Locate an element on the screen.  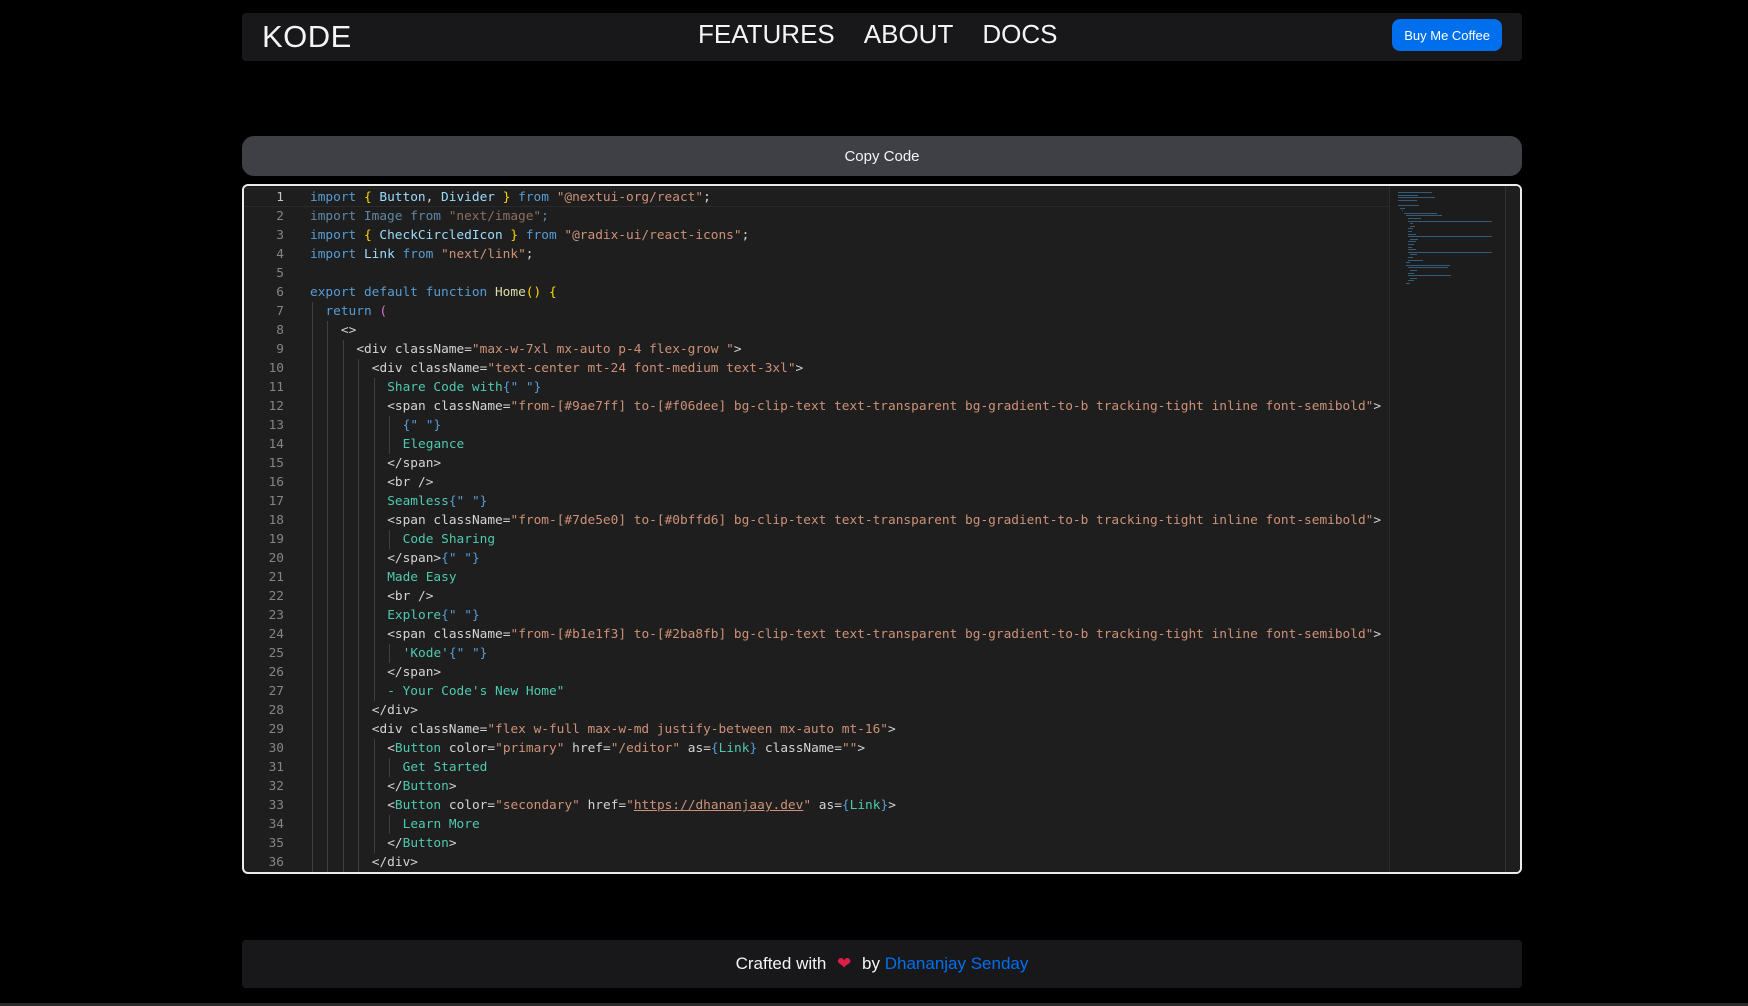
code-line: 15 </span> is located at coordinates (816, 463).